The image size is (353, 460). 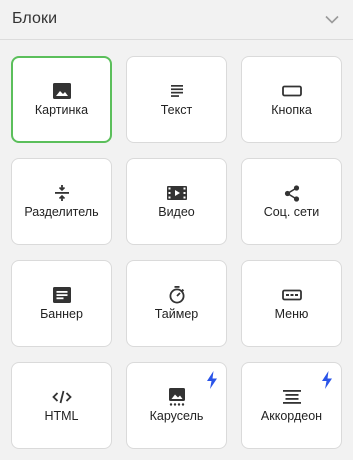 I want to click on block-tile-divider: Разделитель, so click(x=61, y=201).